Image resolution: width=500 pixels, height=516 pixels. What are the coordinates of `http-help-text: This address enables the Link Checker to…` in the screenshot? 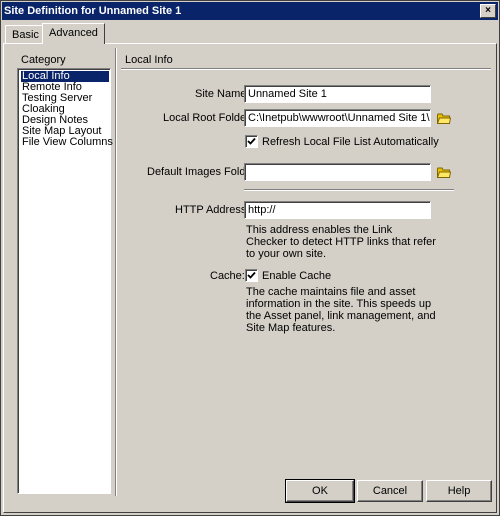 It's located at (341, 242).